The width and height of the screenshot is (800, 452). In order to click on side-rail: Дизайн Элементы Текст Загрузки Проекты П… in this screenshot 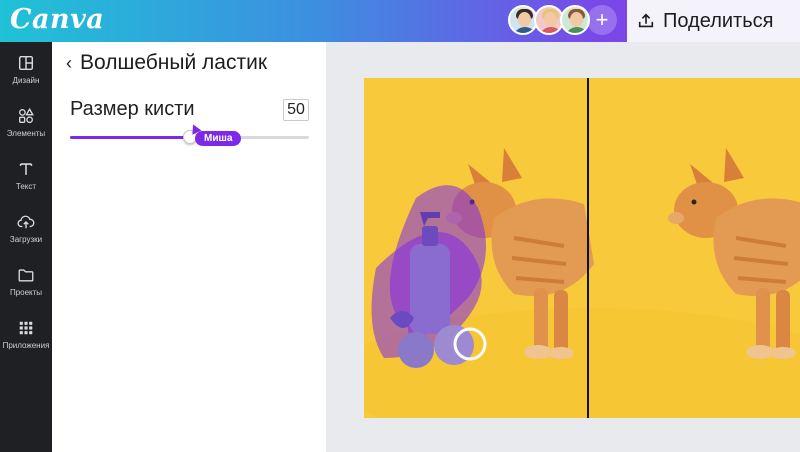, I will do `click(26, 247)`.